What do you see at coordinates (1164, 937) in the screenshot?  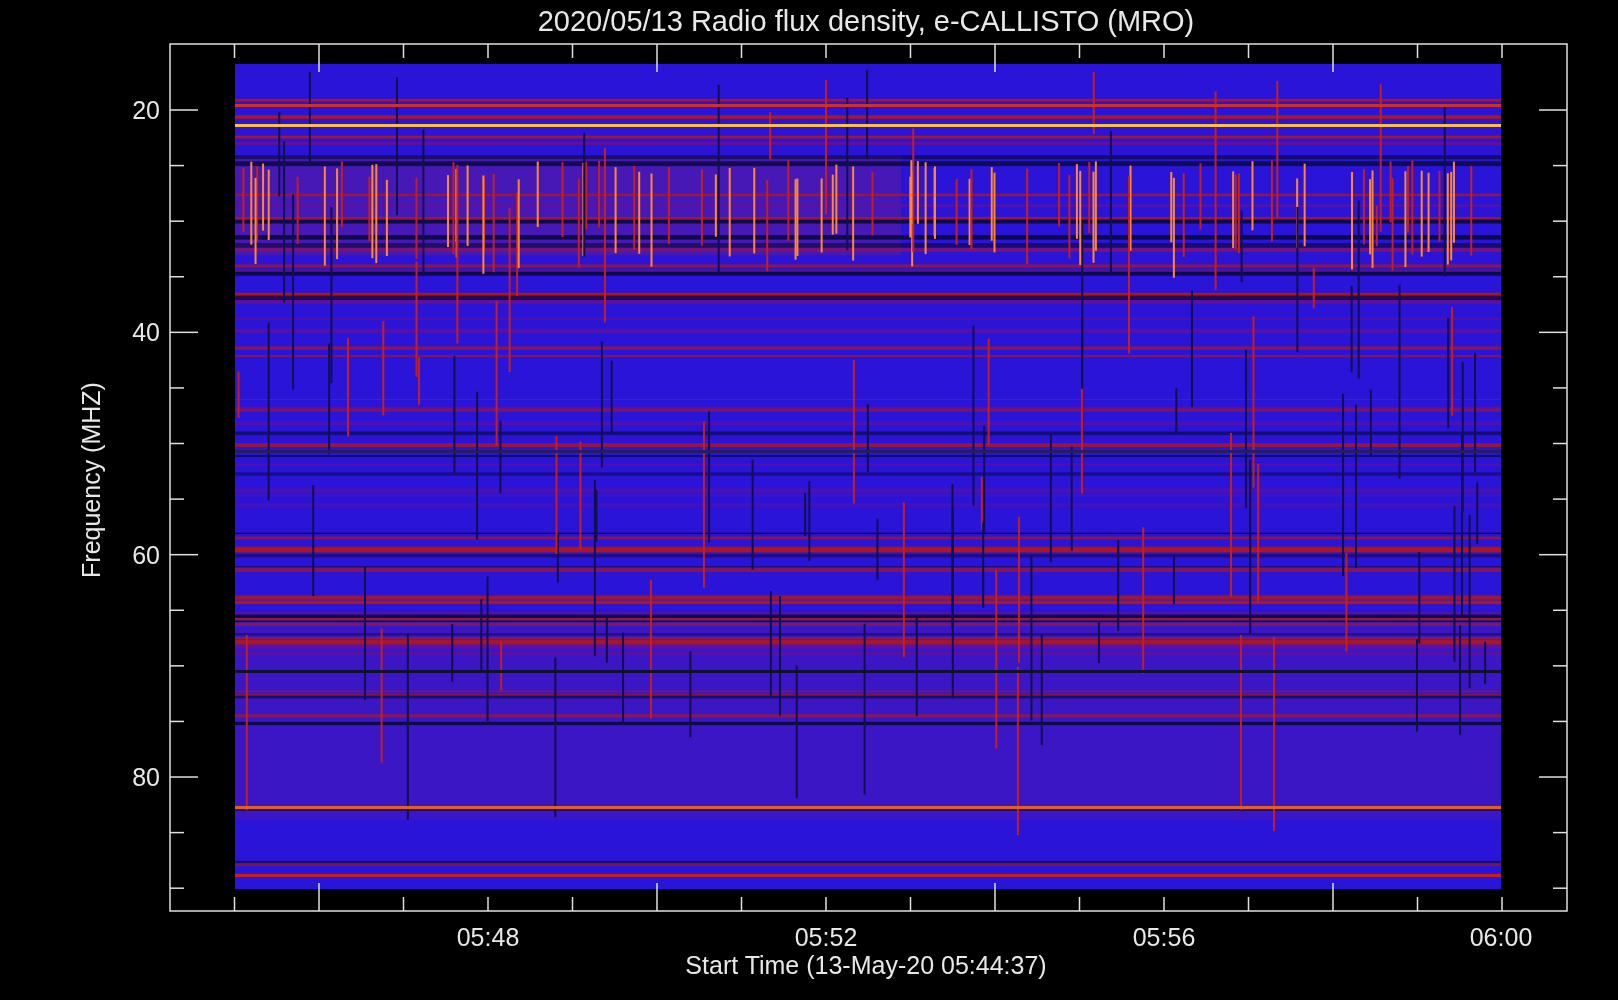 I see `x-tick-label: 05:56` at bounding box center [1164, 937].